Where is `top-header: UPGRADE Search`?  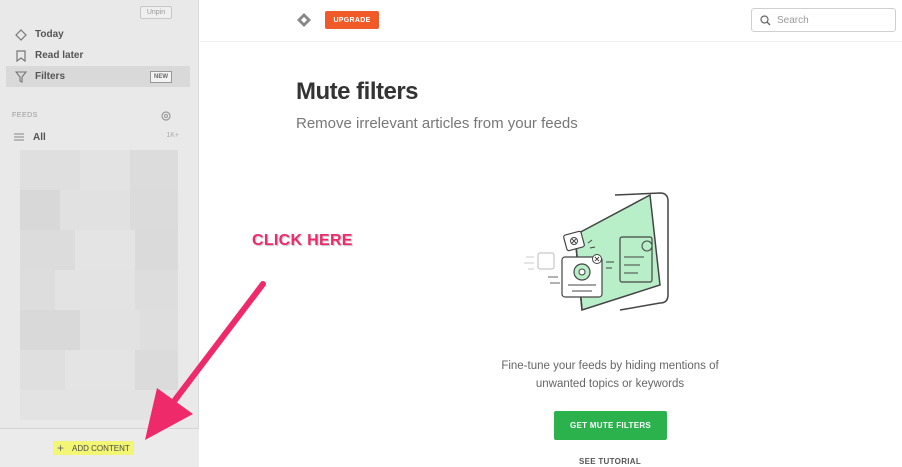 top-header: UPGRADE Search is located at coordinates (551, 21).